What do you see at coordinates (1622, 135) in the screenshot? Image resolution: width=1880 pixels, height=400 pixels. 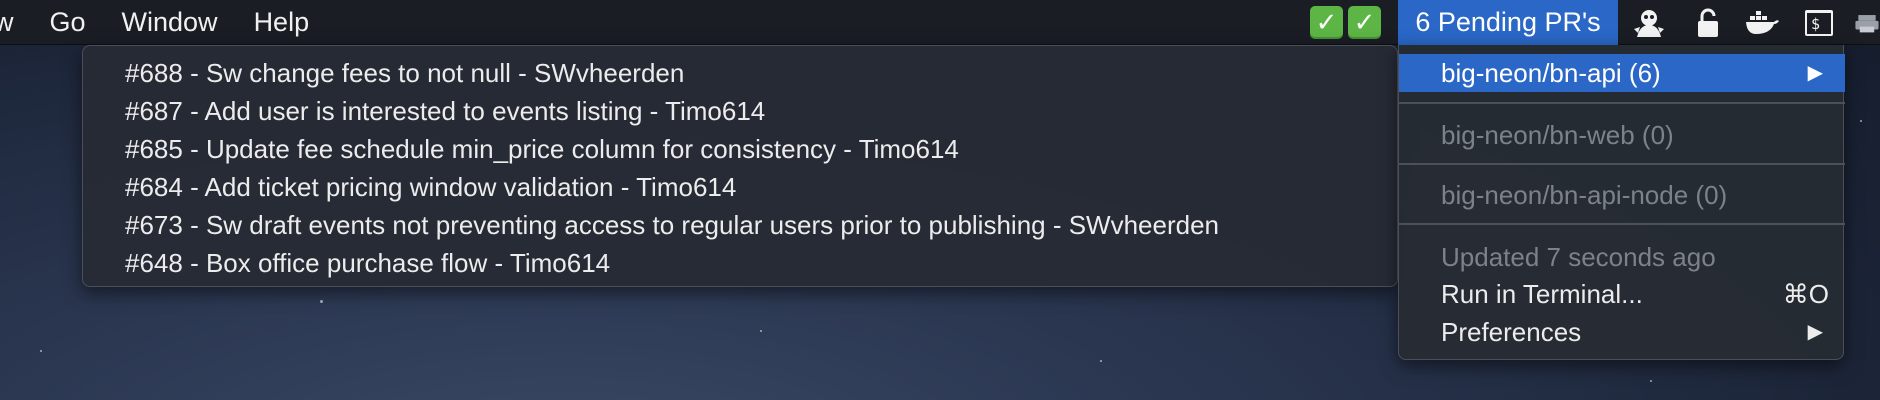 I see `repo-item-bn-web: big-neon/bn-web (0)` at bounding box center [1622, 135].